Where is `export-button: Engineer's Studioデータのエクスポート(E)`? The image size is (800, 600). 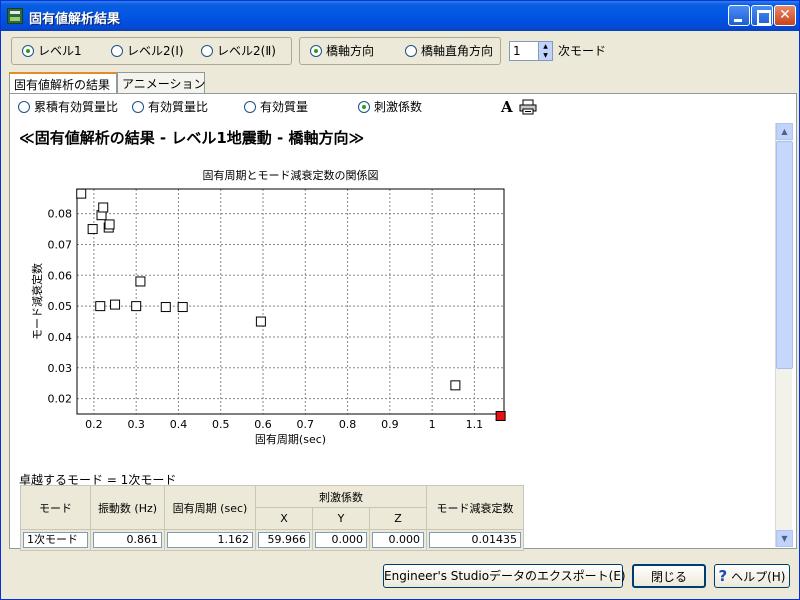
export-button: Engineer's Studioデータのエクスポート(E) is located at coordinates (504, 576).